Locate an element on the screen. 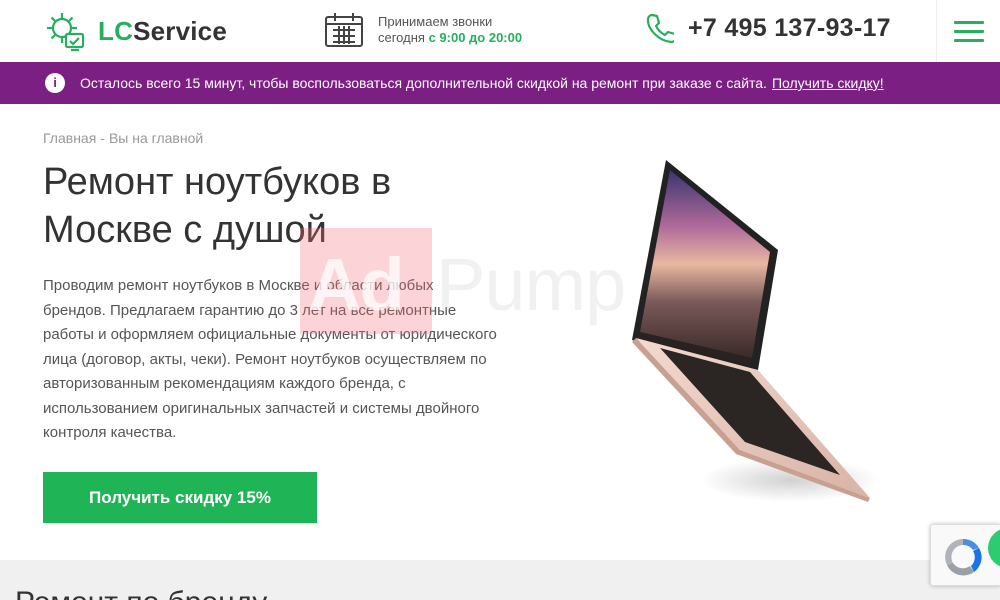  gear-monitor-icon is located at coordinates (66, 32).